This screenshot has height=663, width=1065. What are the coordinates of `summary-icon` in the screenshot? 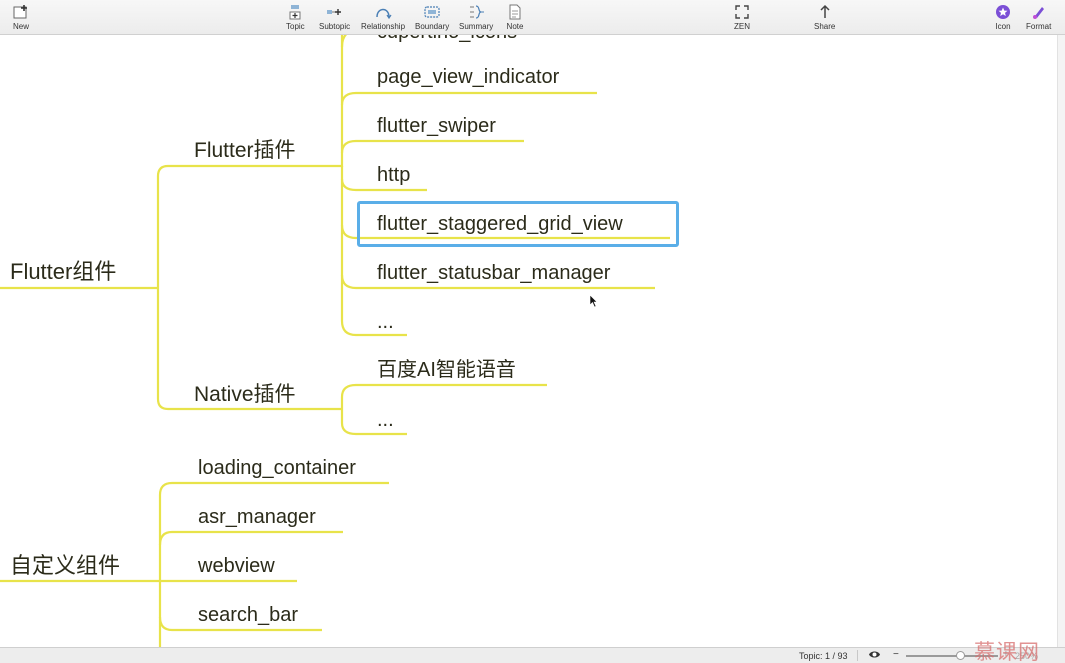 It's located at (476, 12).